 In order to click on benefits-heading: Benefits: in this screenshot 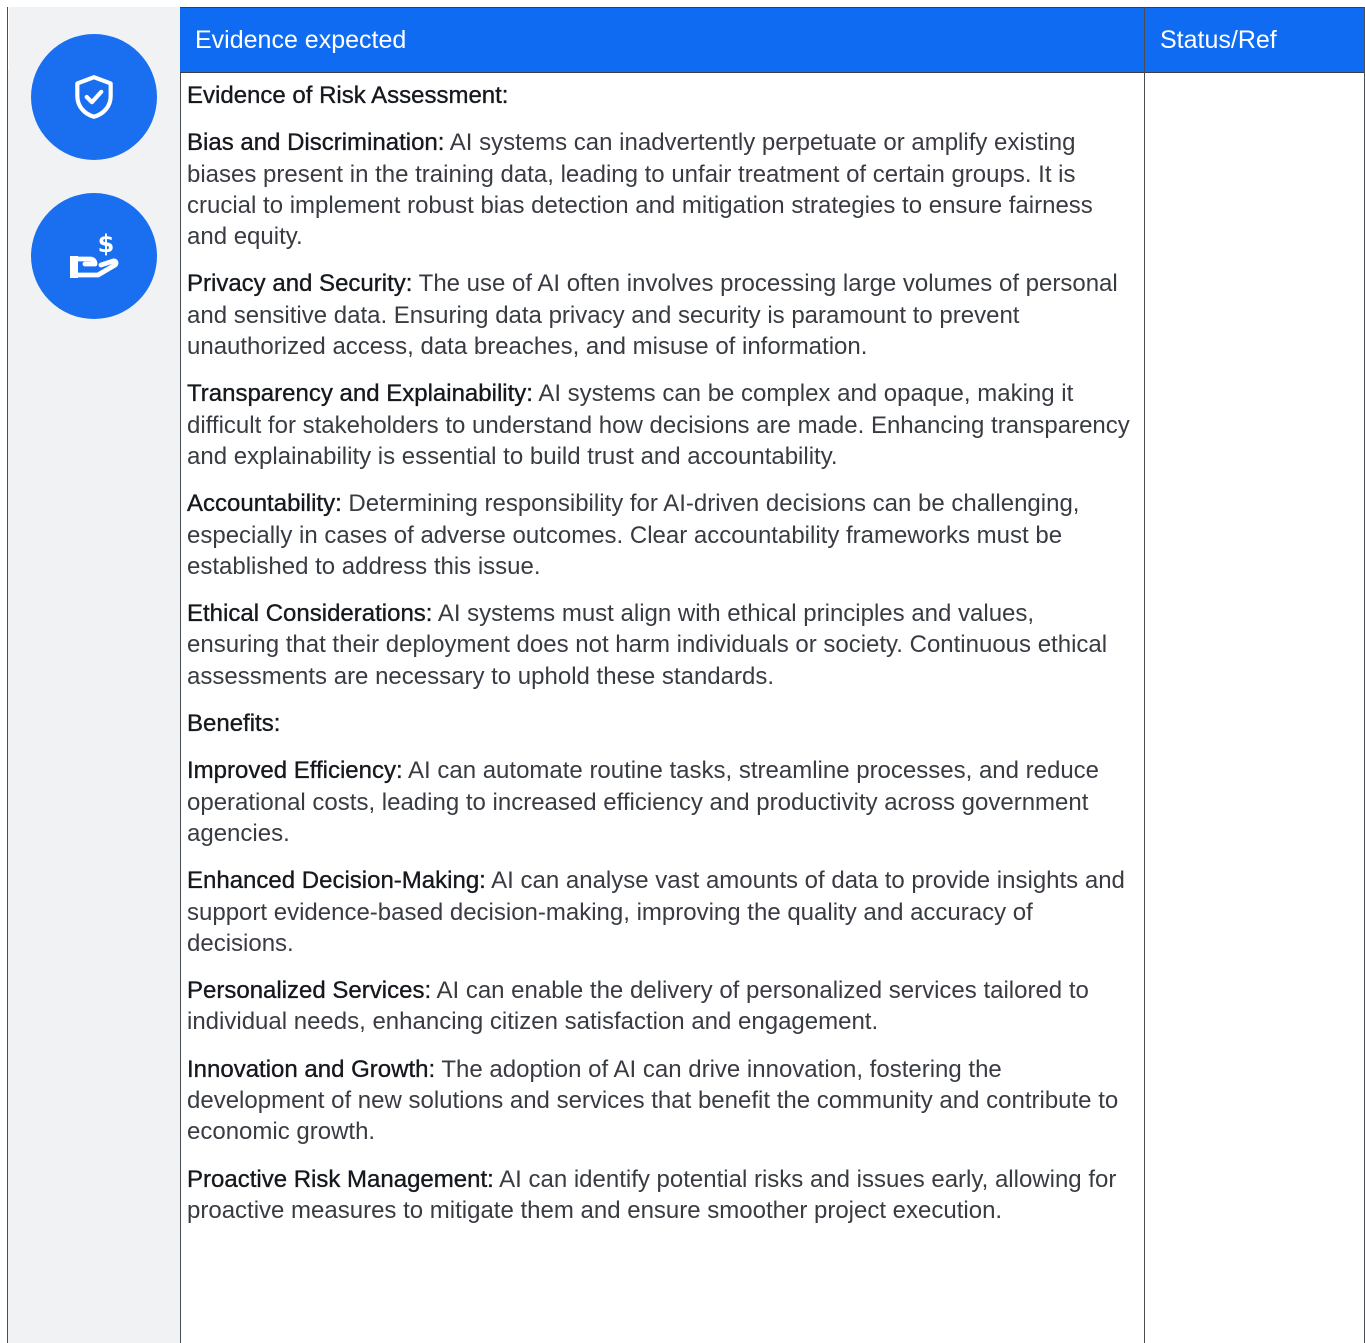, I will do `click(234, 724)`.